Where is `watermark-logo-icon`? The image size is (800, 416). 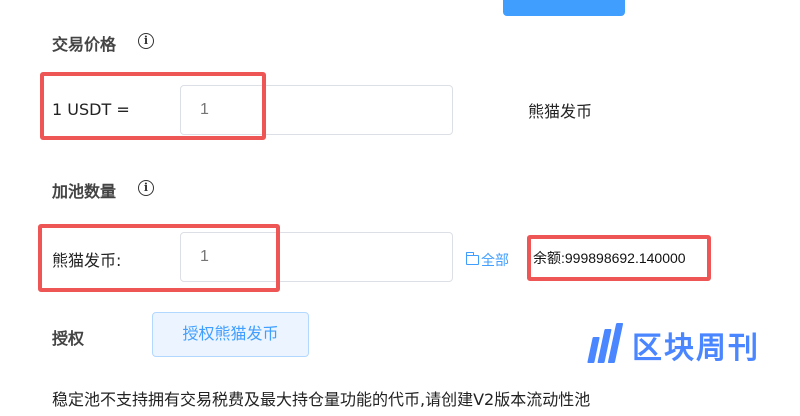
watermark-logo-icon is located at coordinates (606, 345).